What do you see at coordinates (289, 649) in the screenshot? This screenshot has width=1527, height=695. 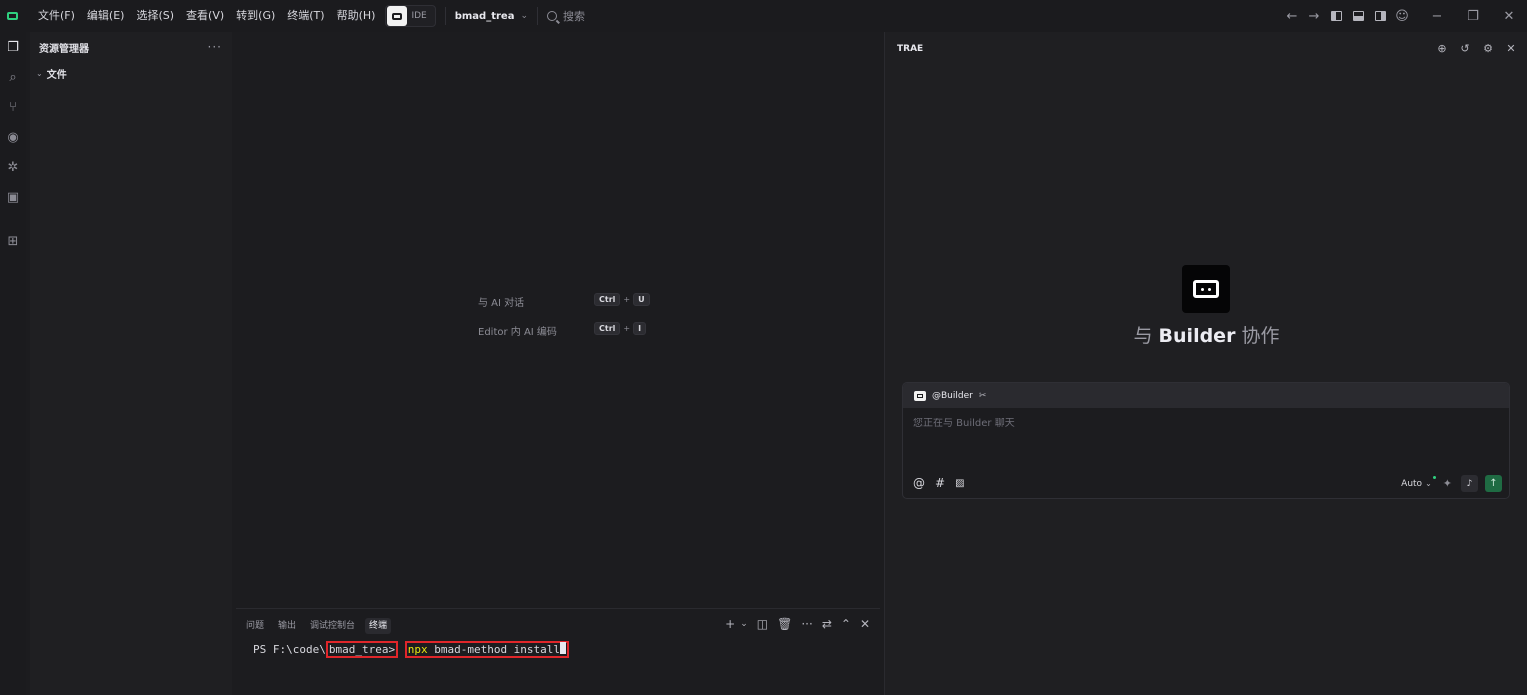 I see `terminal-path-prefix: PS F:\code\` at bounding box center [289, 649].